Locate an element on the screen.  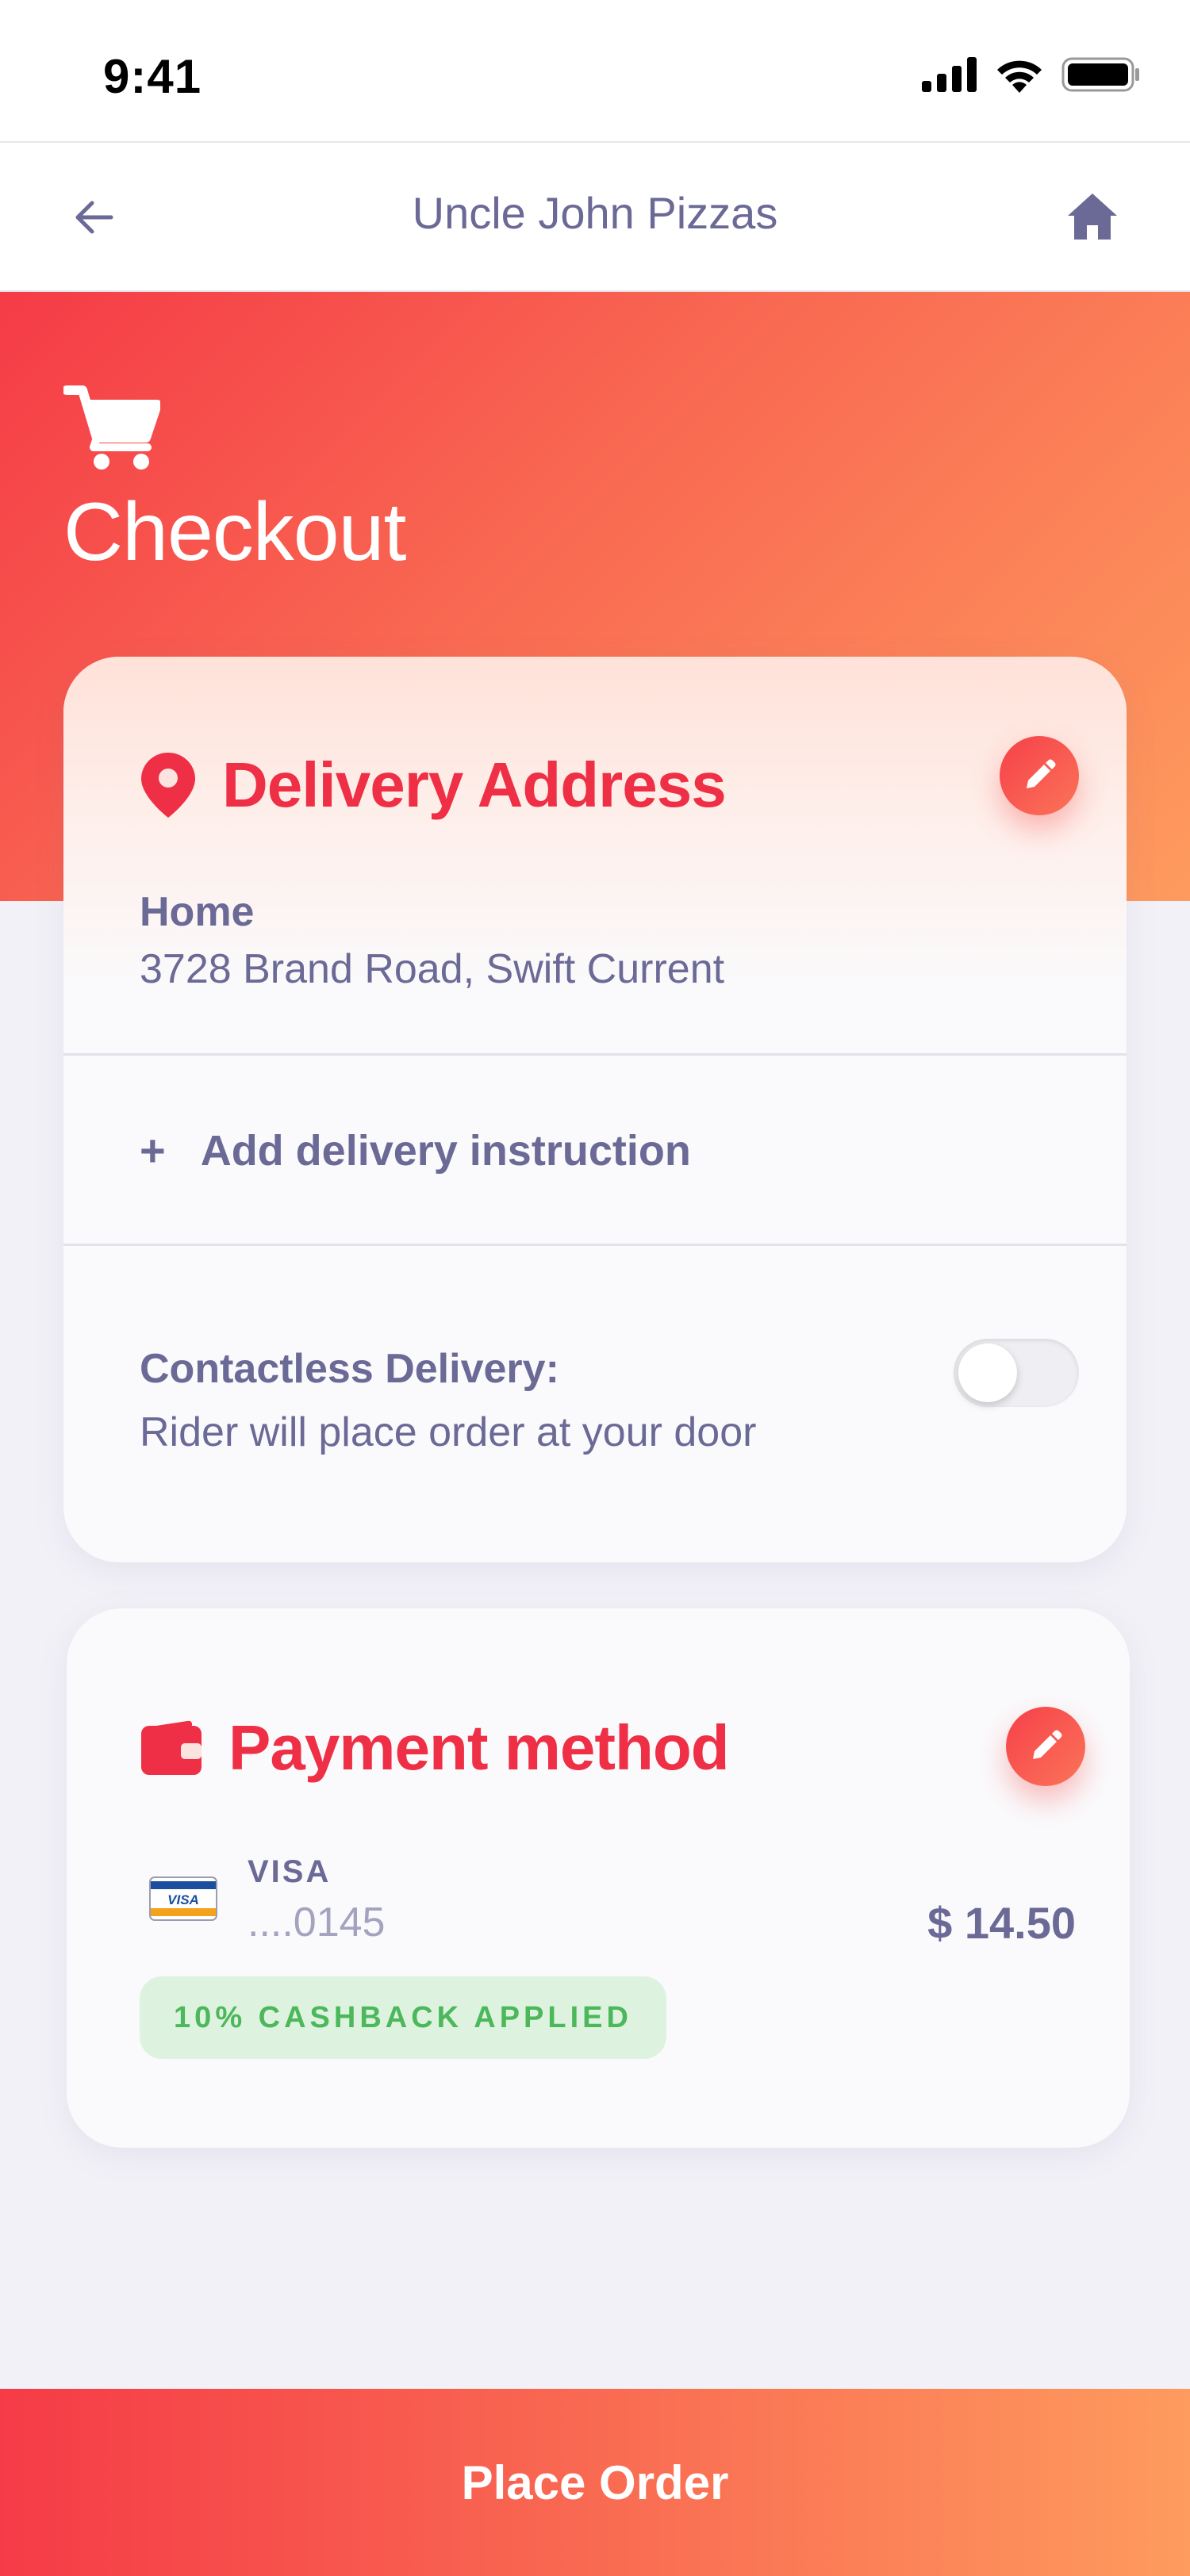
payment-method-header: Payment method is located at coordinates (435, 1748).